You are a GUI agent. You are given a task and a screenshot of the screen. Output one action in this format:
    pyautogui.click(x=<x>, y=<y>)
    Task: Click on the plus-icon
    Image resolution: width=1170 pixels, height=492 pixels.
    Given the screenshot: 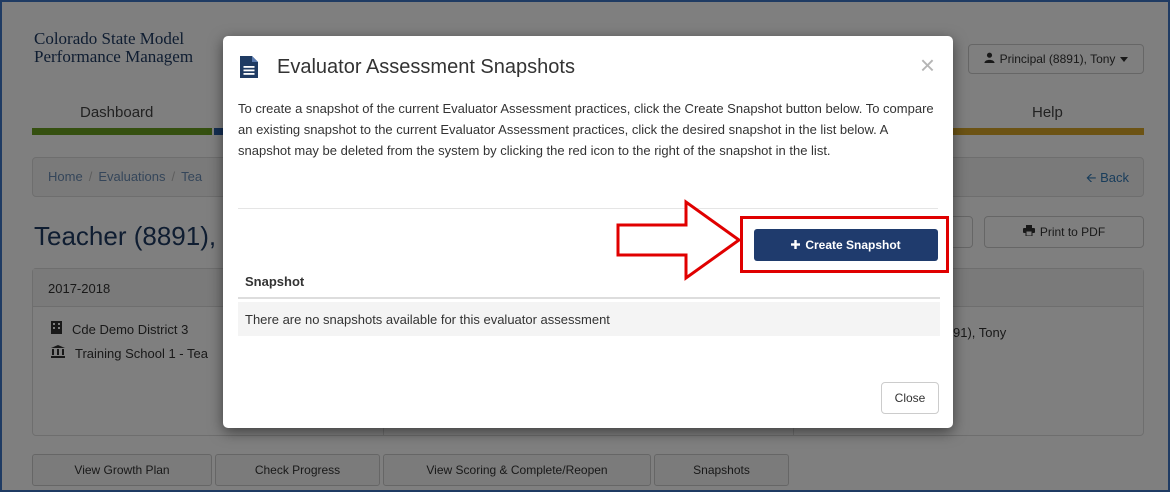 What is the action you would take?
    pyautogui.click(x=796, y=245)
    